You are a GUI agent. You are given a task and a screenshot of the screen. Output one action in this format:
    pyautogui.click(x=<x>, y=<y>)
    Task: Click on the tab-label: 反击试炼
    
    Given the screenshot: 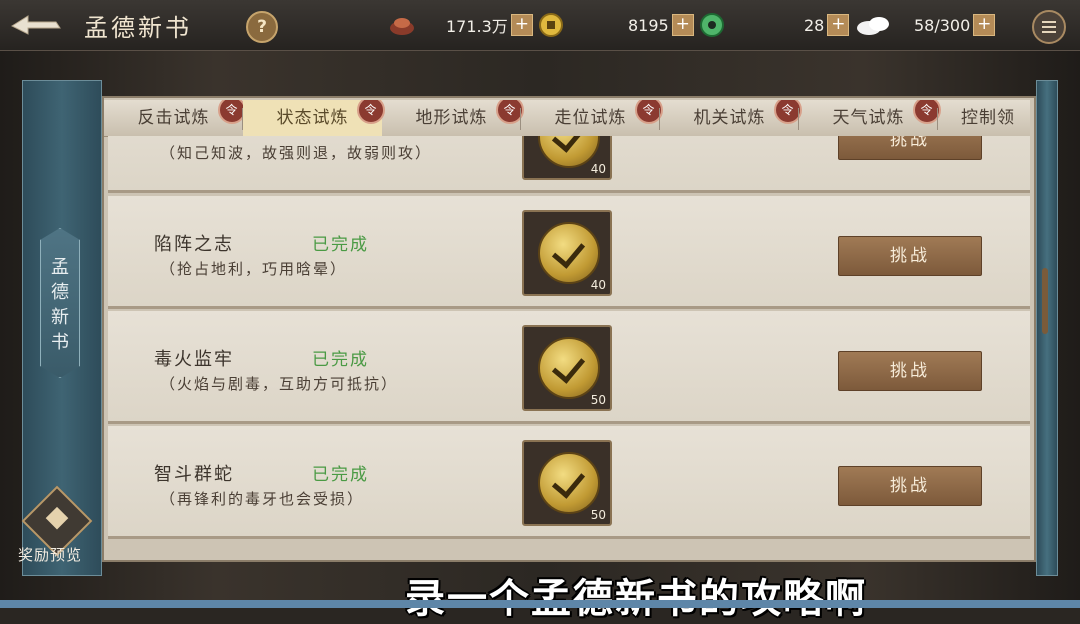 What is the action you would take?
    pyautogui.click(x=173, y=118)
    